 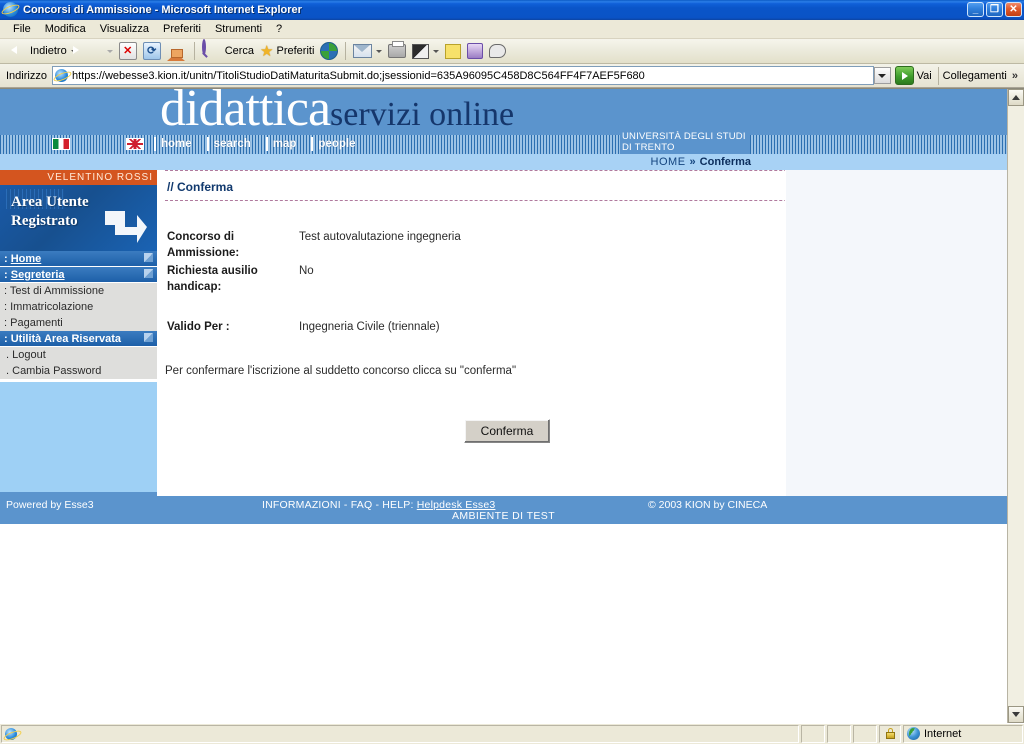 What do you see at coordinates (503, 515) in the screenshot?
I see `footer-environment: AMBIENTE DI TEST` at bounding box center [503, 515].